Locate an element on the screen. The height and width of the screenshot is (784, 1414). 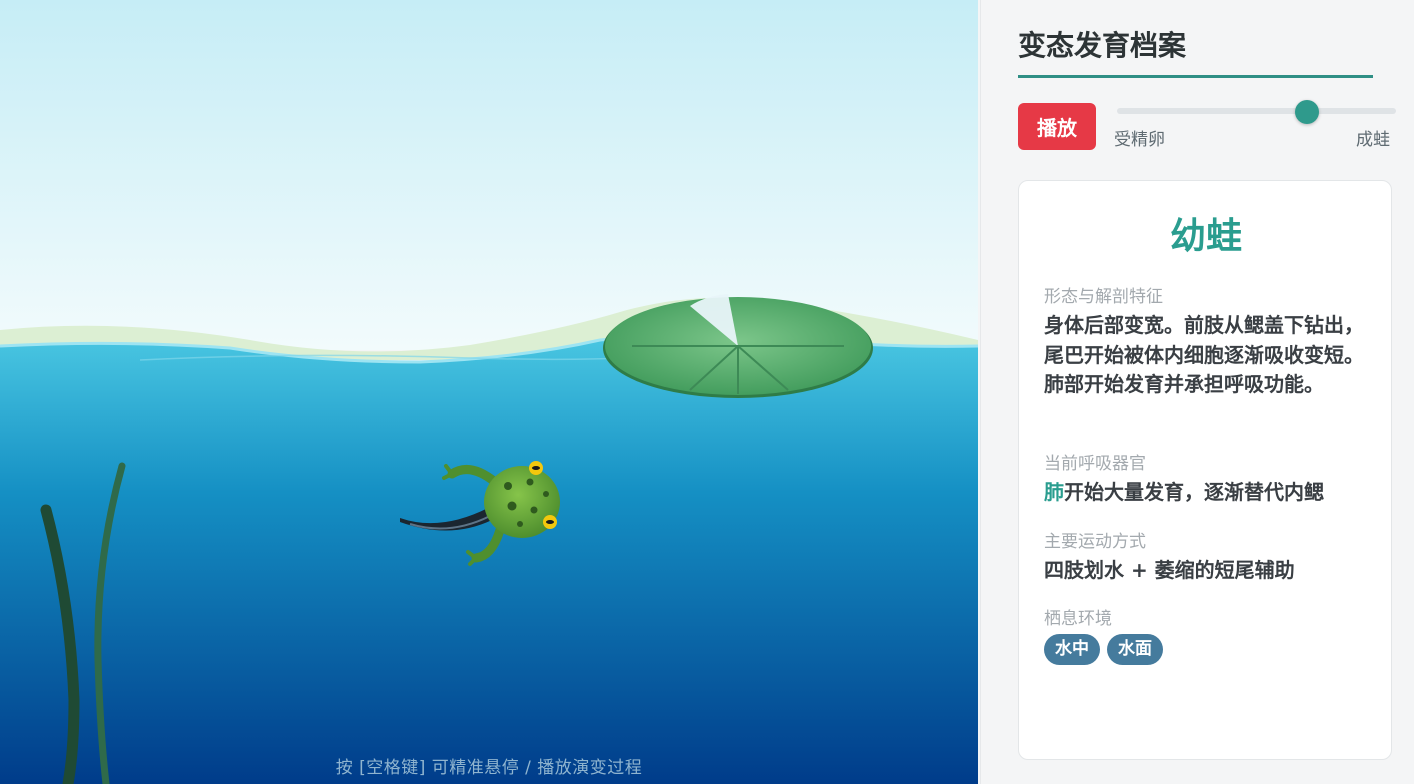
habitat-tag: 水面 is located at coordinates (1135, 649).